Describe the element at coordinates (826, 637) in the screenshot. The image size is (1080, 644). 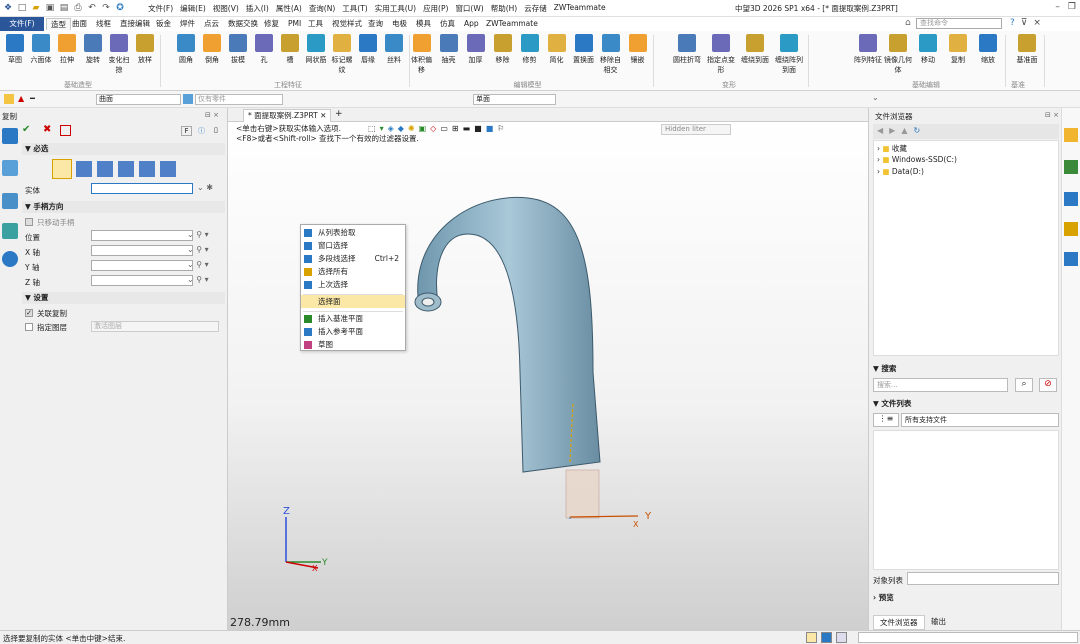
I see `status-screen-icon` at that location.